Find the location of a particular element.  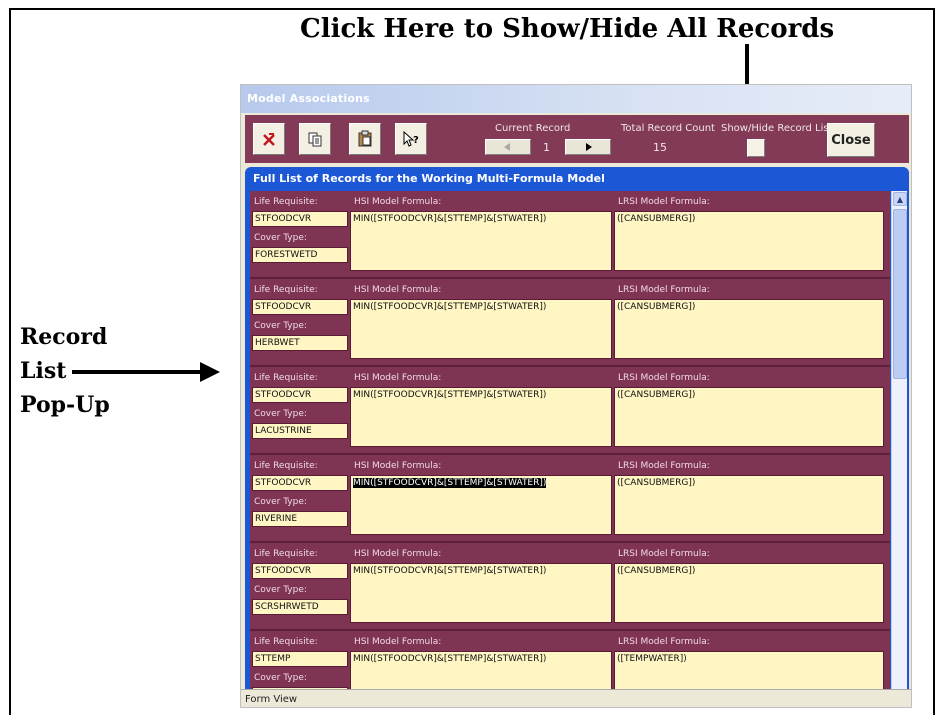

copy-button is located at coordinates (315, 139).